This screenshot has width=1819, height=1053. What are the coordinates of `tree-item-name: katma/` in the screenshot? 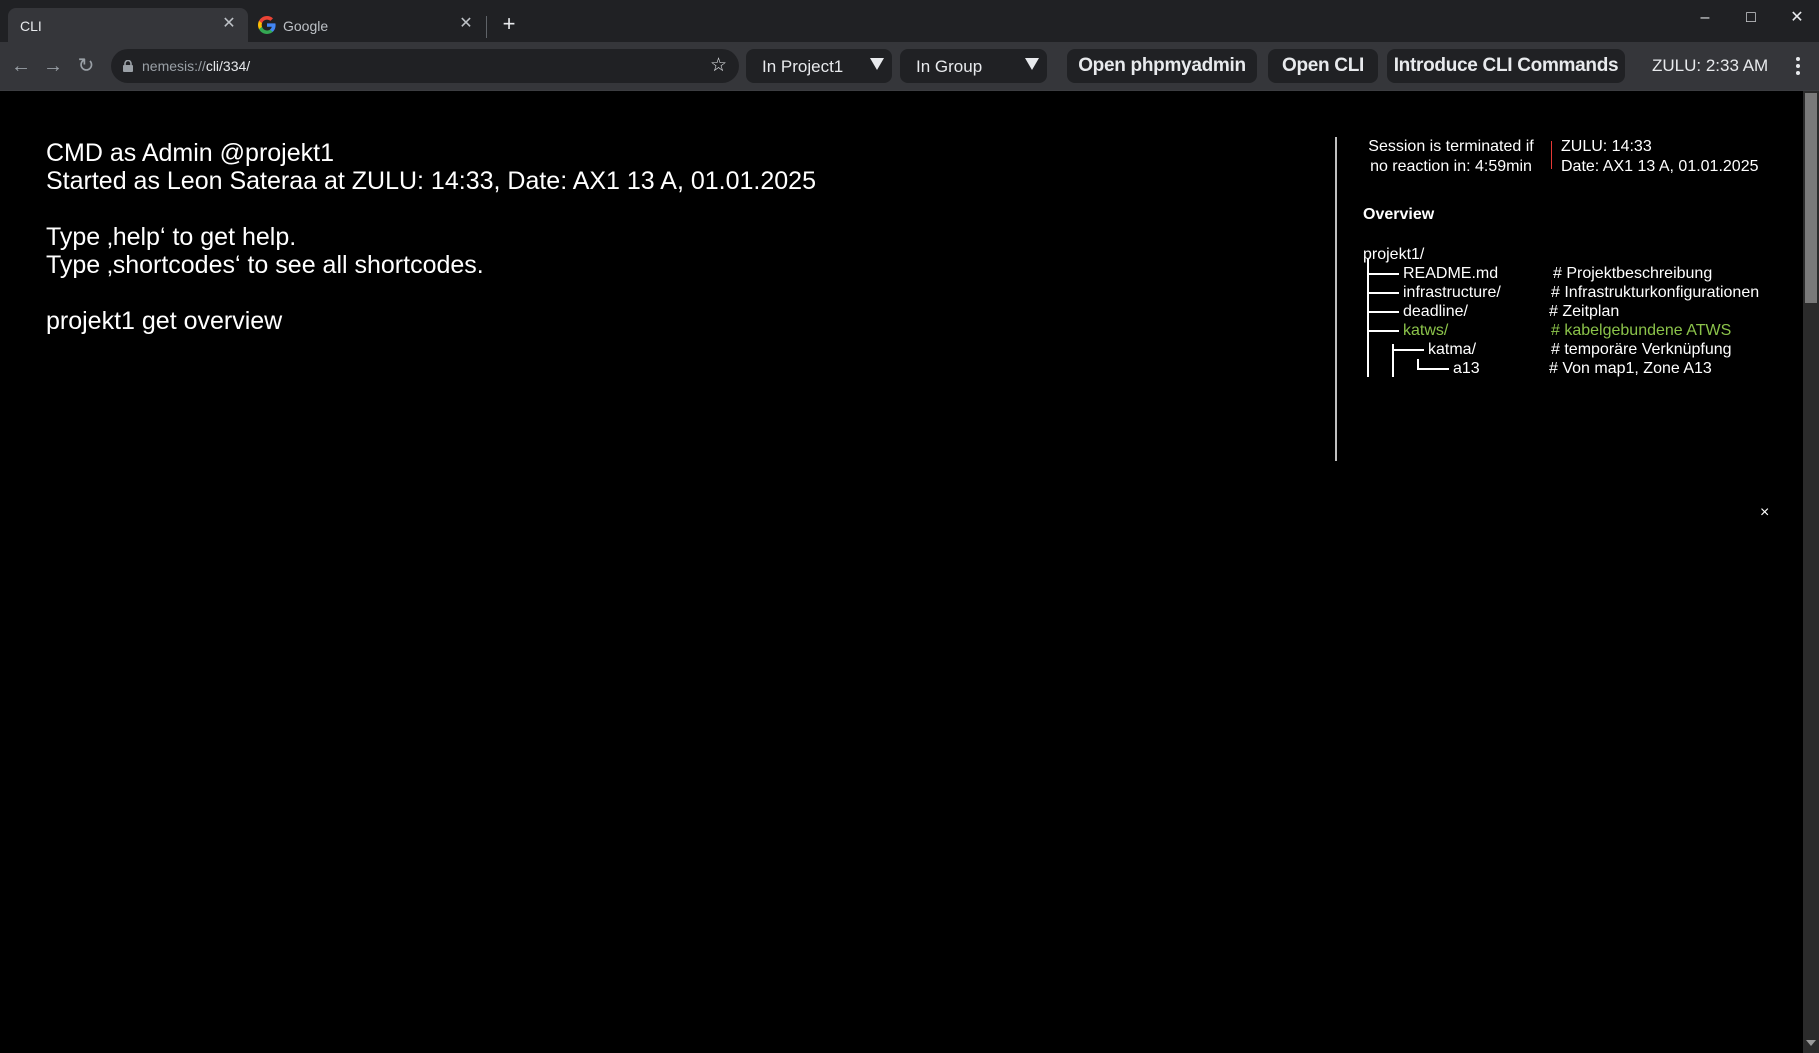 It's located at (1452, 349).